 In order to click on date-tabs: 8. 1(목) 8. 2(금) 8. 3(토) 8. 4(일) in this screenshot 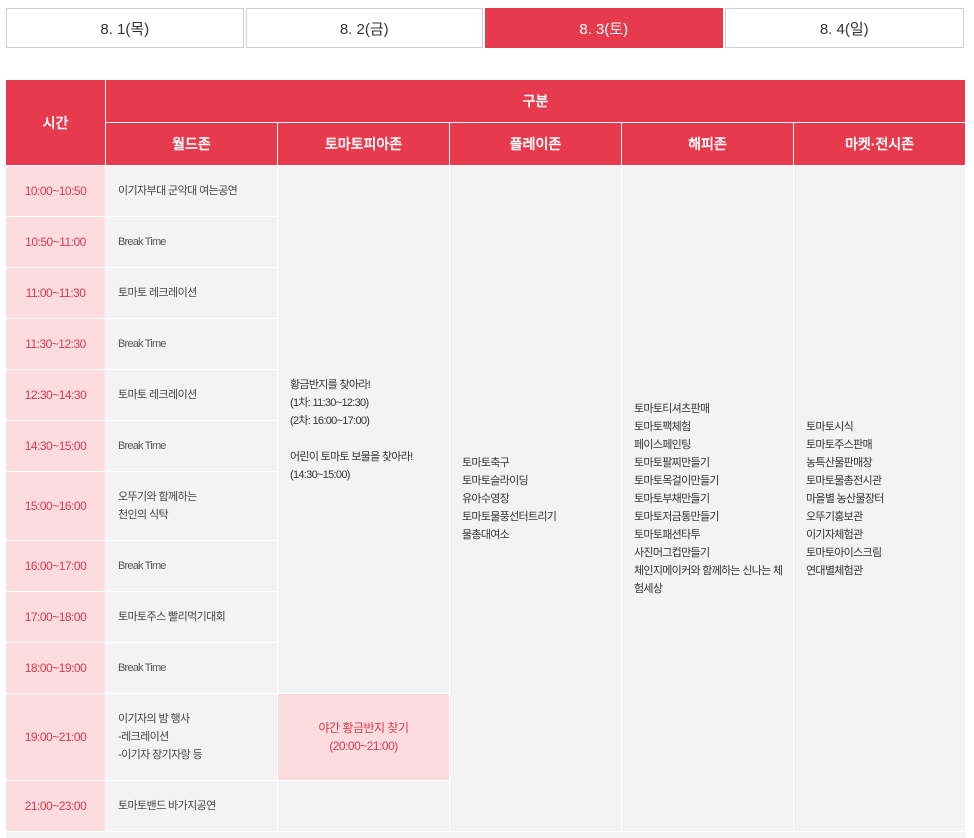, I will do `click(485, 28)`.